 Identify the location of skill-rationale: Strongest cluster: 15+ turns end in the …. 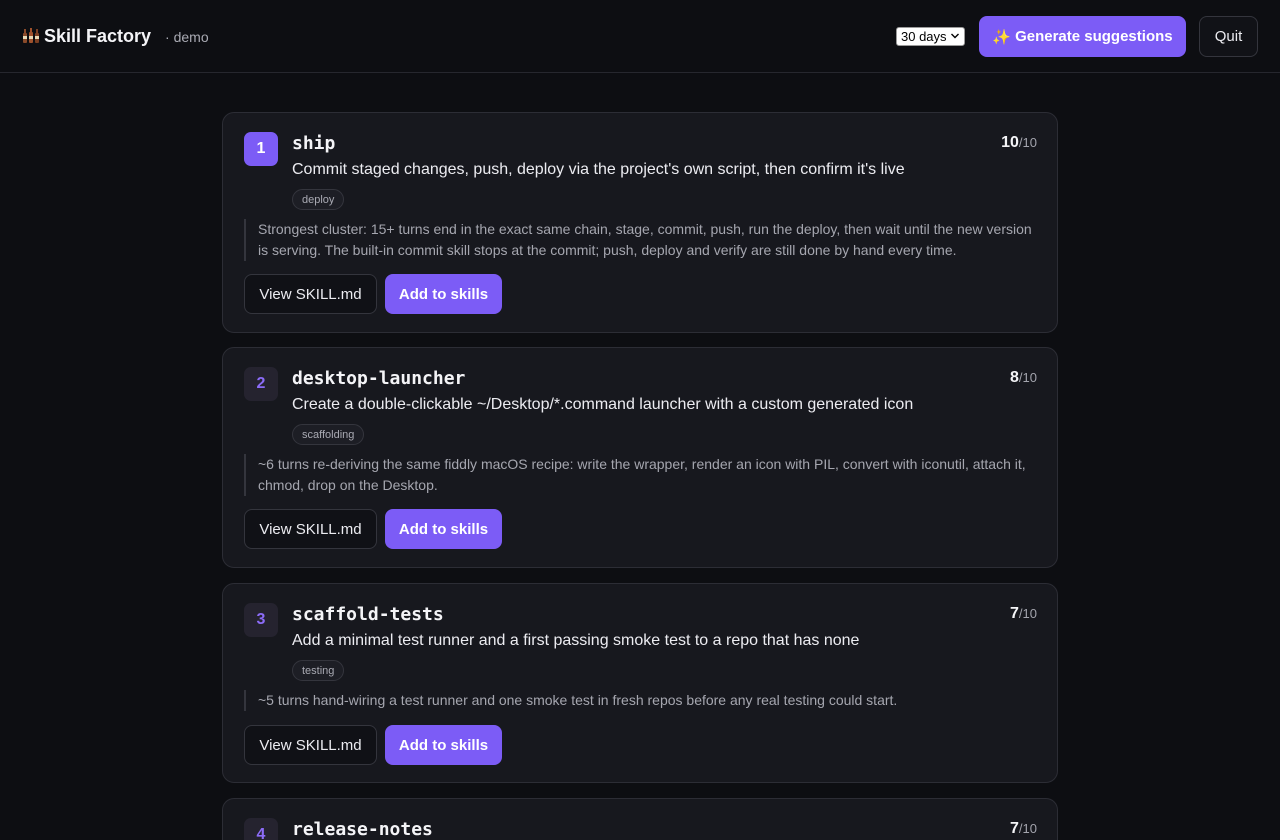
(641, 240).